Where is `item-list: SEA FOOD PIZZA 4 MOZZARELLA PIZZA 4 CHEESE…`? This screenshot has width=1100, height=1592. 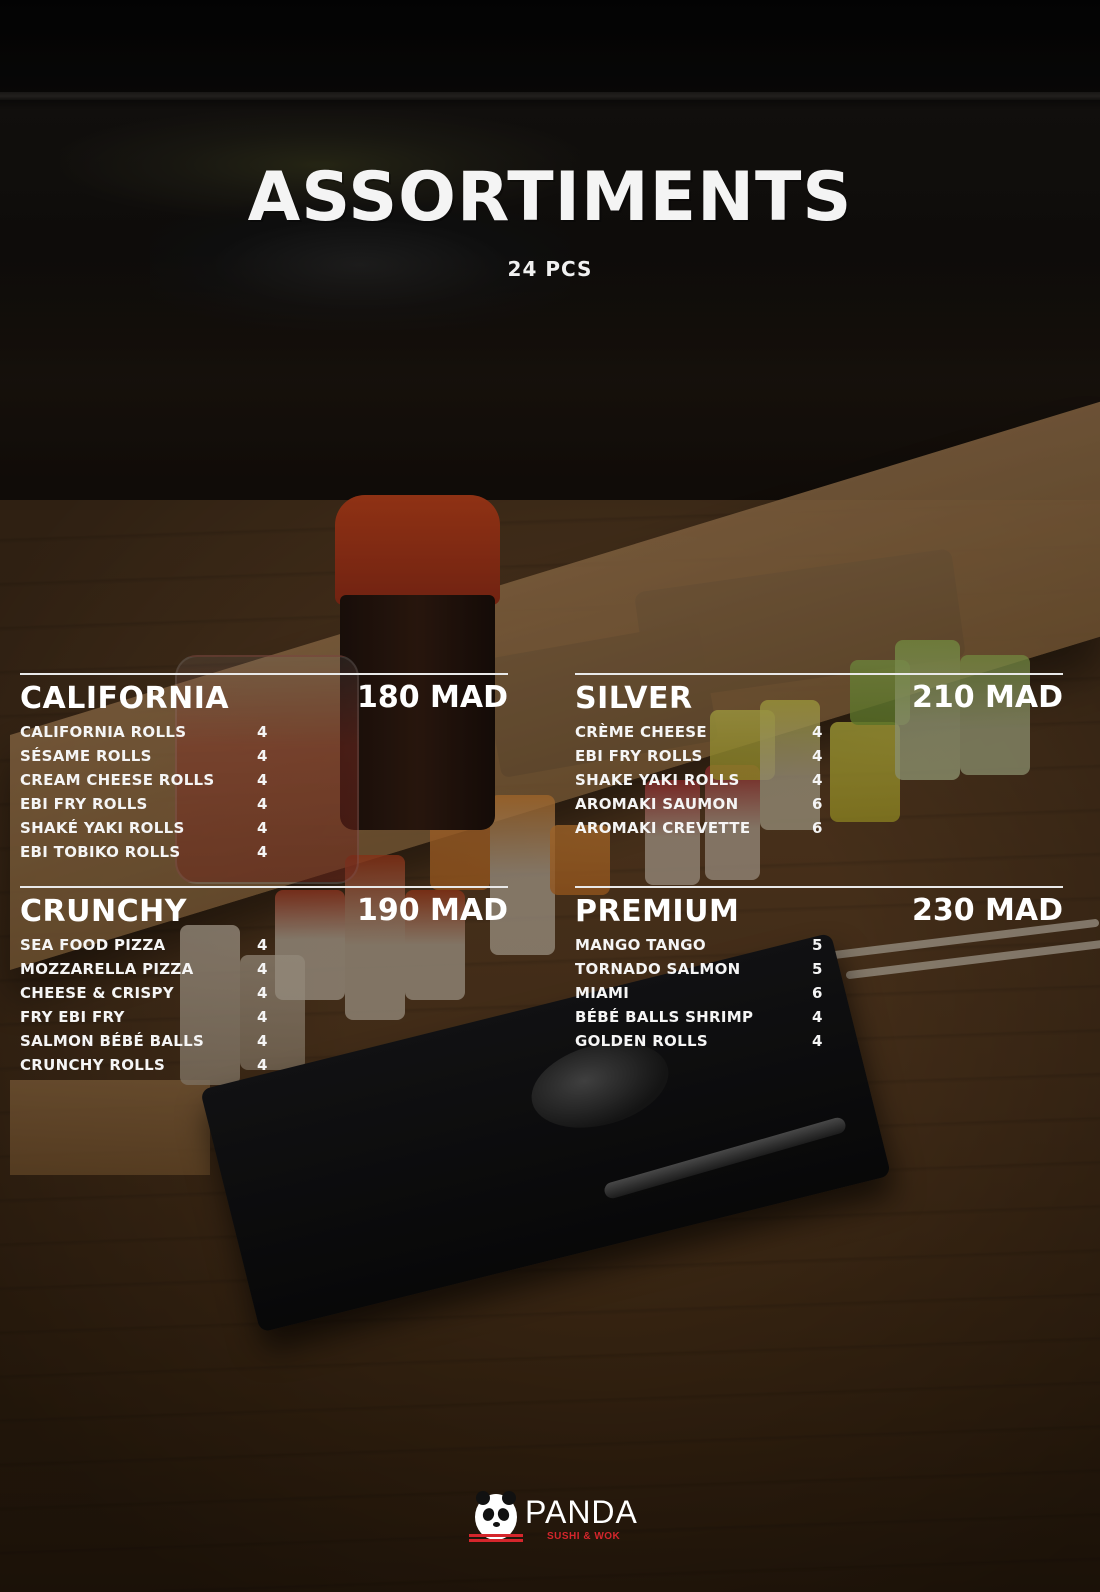
item-list: SEA FOOD PIZZA 4 MOZZARELLA PIZZA 4 CHEESE… is located at coordinates (145, 1005).